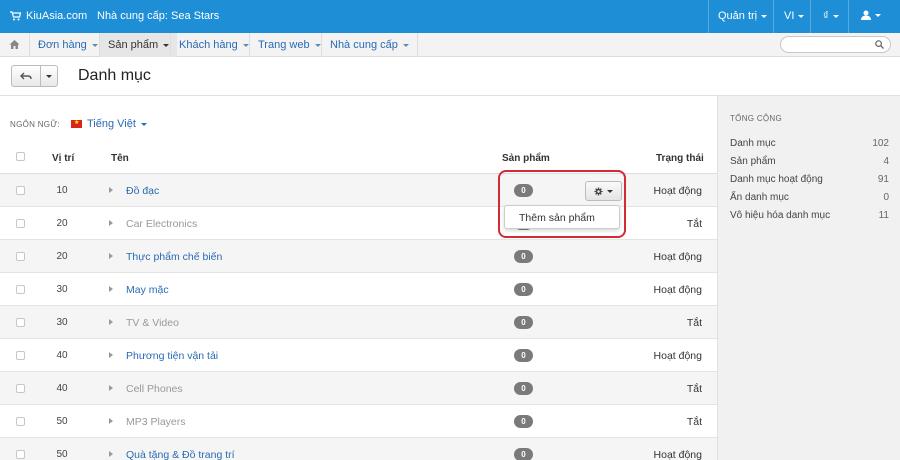 Image resolution: width=900 pixels, height=460 pixels. I want to click on category-name-link: MP3 Players, so click(156, 422).